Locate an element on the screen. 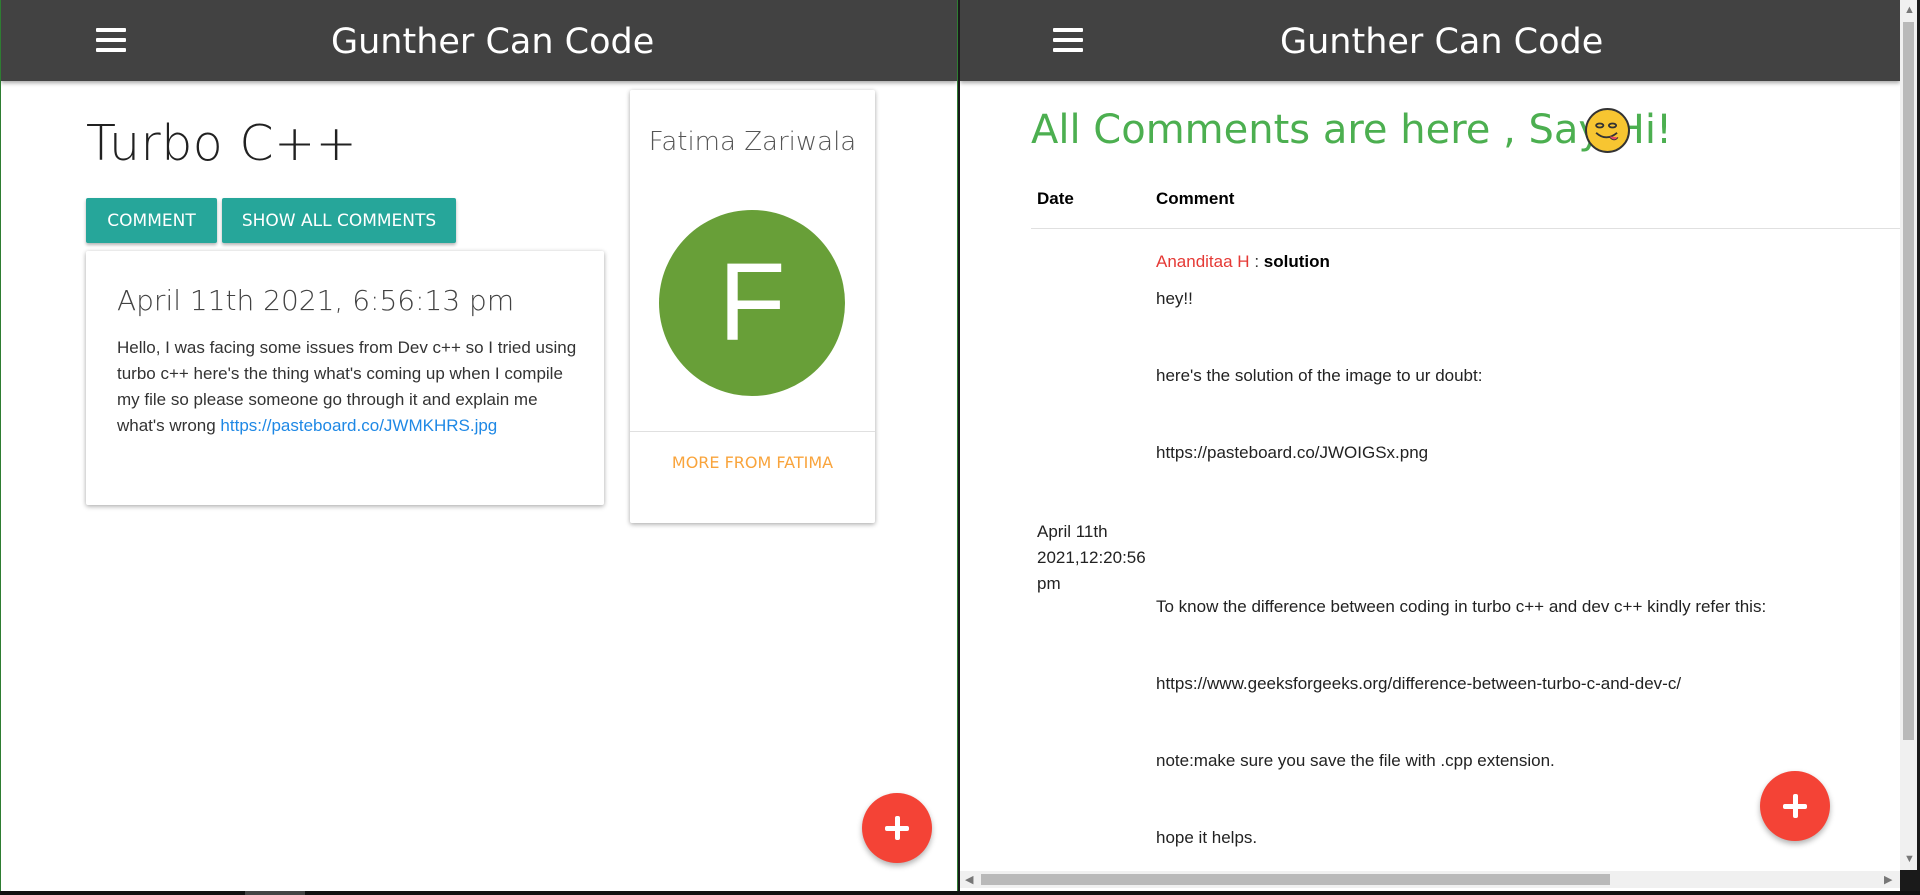 This screenshot has height=895, width=1920. avatar: F is located at coordinates (752, 303).